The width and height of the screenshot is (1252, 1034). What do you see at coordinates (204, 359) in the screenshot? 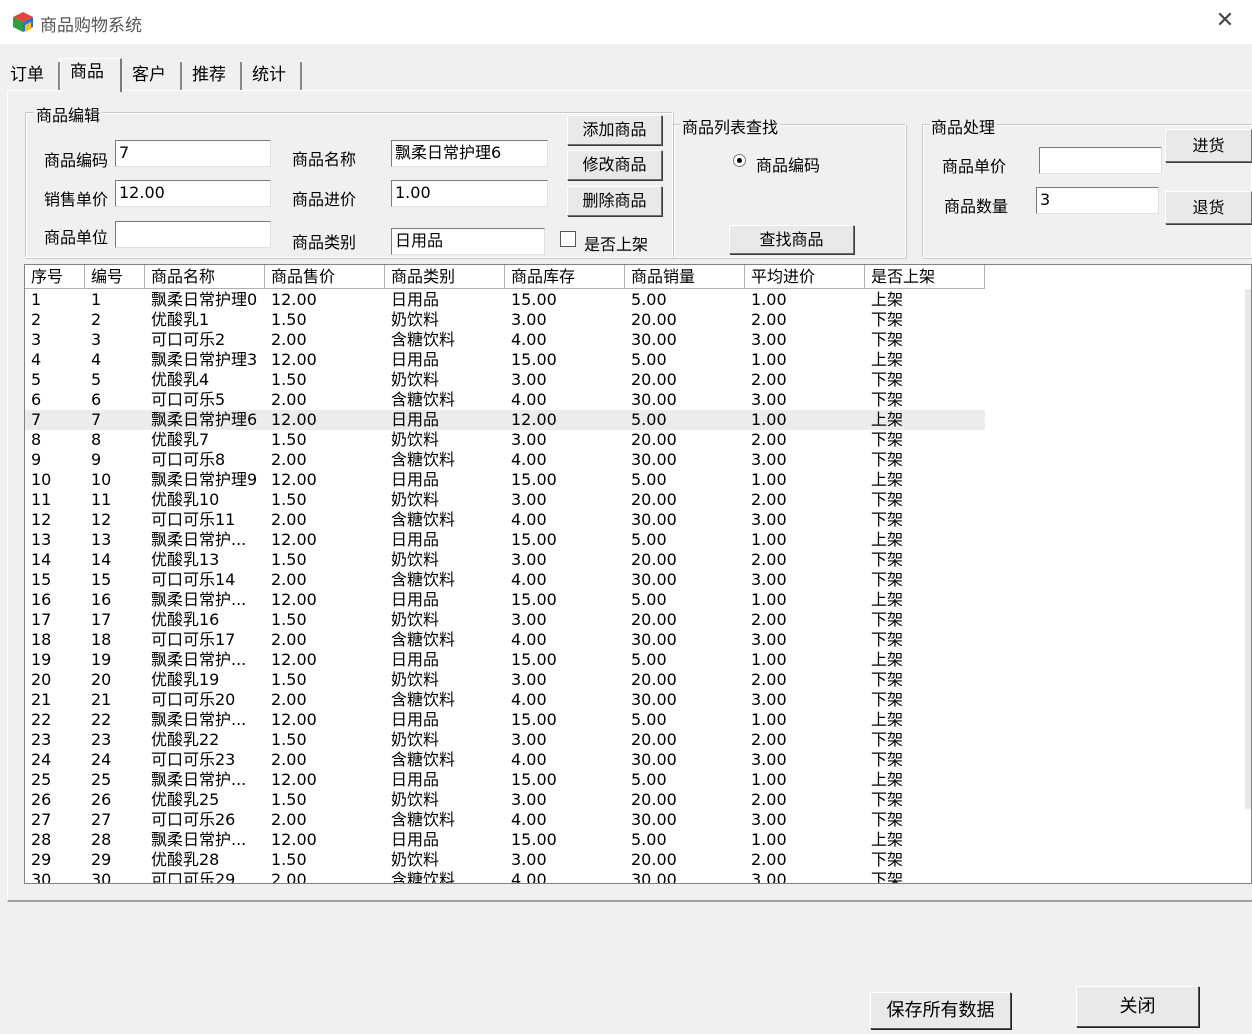
I see `table-cell: 飘柔日常护理3` at bounding box center [204, 359].